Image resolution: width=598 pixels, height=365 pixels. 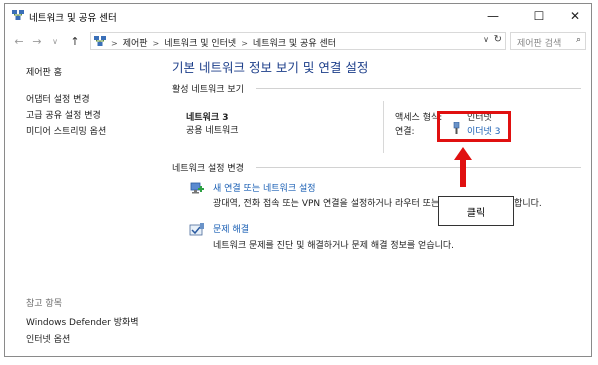 I want to click on sidebar-link-windows-defender-firewall: Windows Defender 방화벽, so click(x=82, y=321).